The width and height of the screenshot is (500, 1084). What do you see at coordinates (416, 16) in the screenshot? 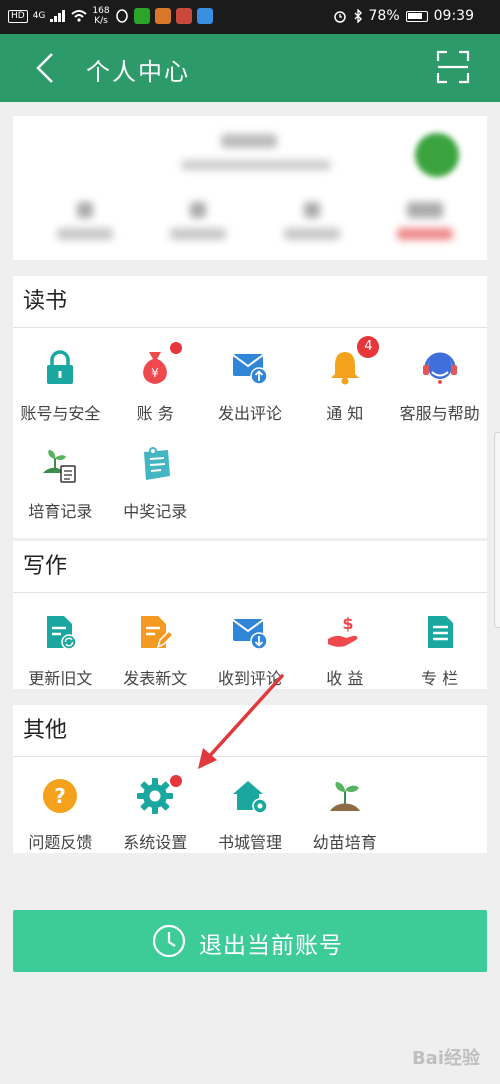
I see `battery-icon` at bounding box center [416, 16].